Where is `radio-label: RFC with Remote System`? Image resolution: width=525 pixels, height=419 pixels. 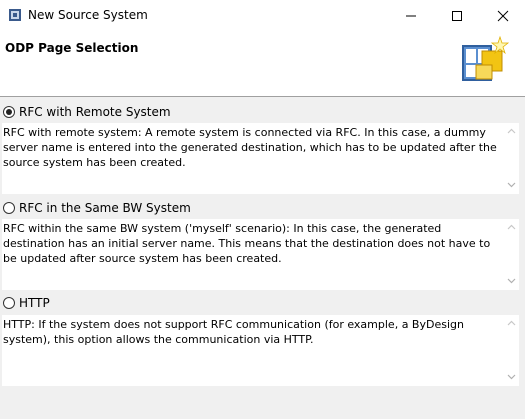 radio-label: RFC with Remote System is located at coordinates (95, 112).